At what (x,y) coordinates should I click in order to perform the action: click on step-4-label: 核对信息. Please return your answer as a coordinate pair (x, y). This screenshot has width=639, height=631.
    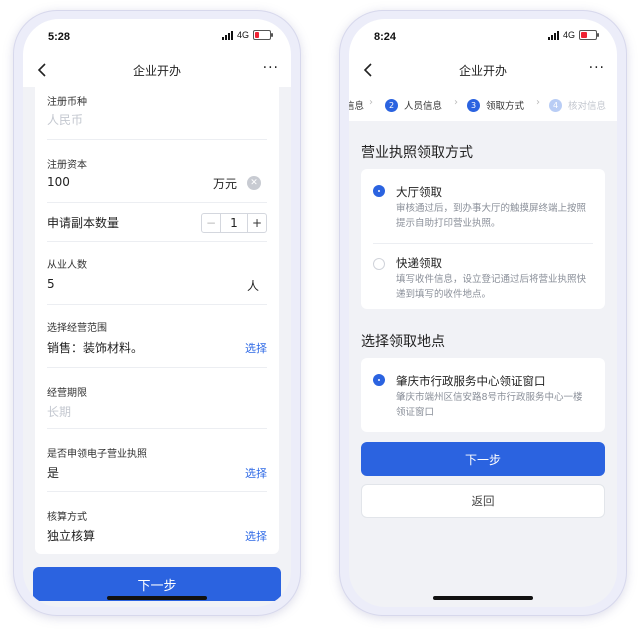
    Looking at the image, I should click on (587, 106).